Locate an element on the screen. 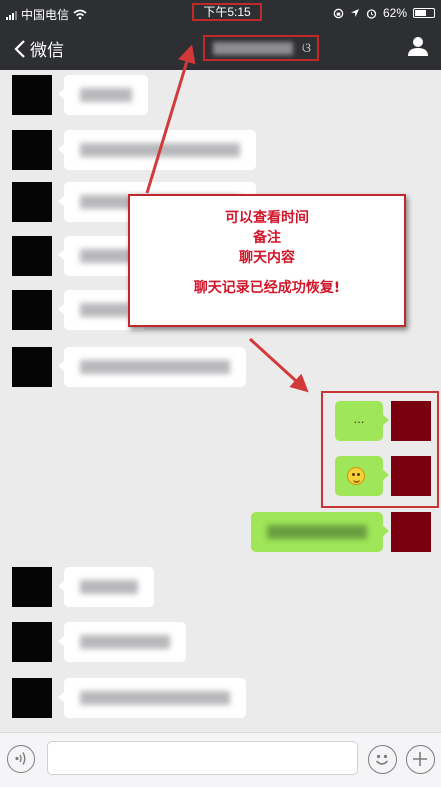 Image resolution: width=441 pixels, height=787 pixels. lock-rotation-icon is located at coordinates (338, 13).